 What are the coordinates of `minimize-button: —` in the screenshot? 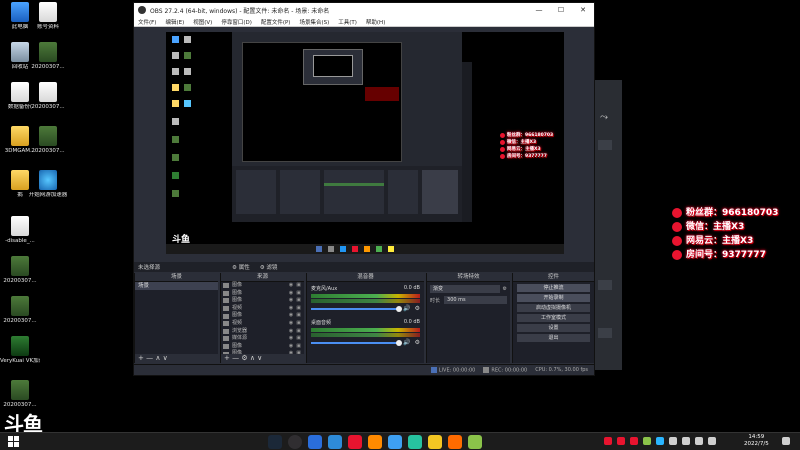 It's located at (539, 10).